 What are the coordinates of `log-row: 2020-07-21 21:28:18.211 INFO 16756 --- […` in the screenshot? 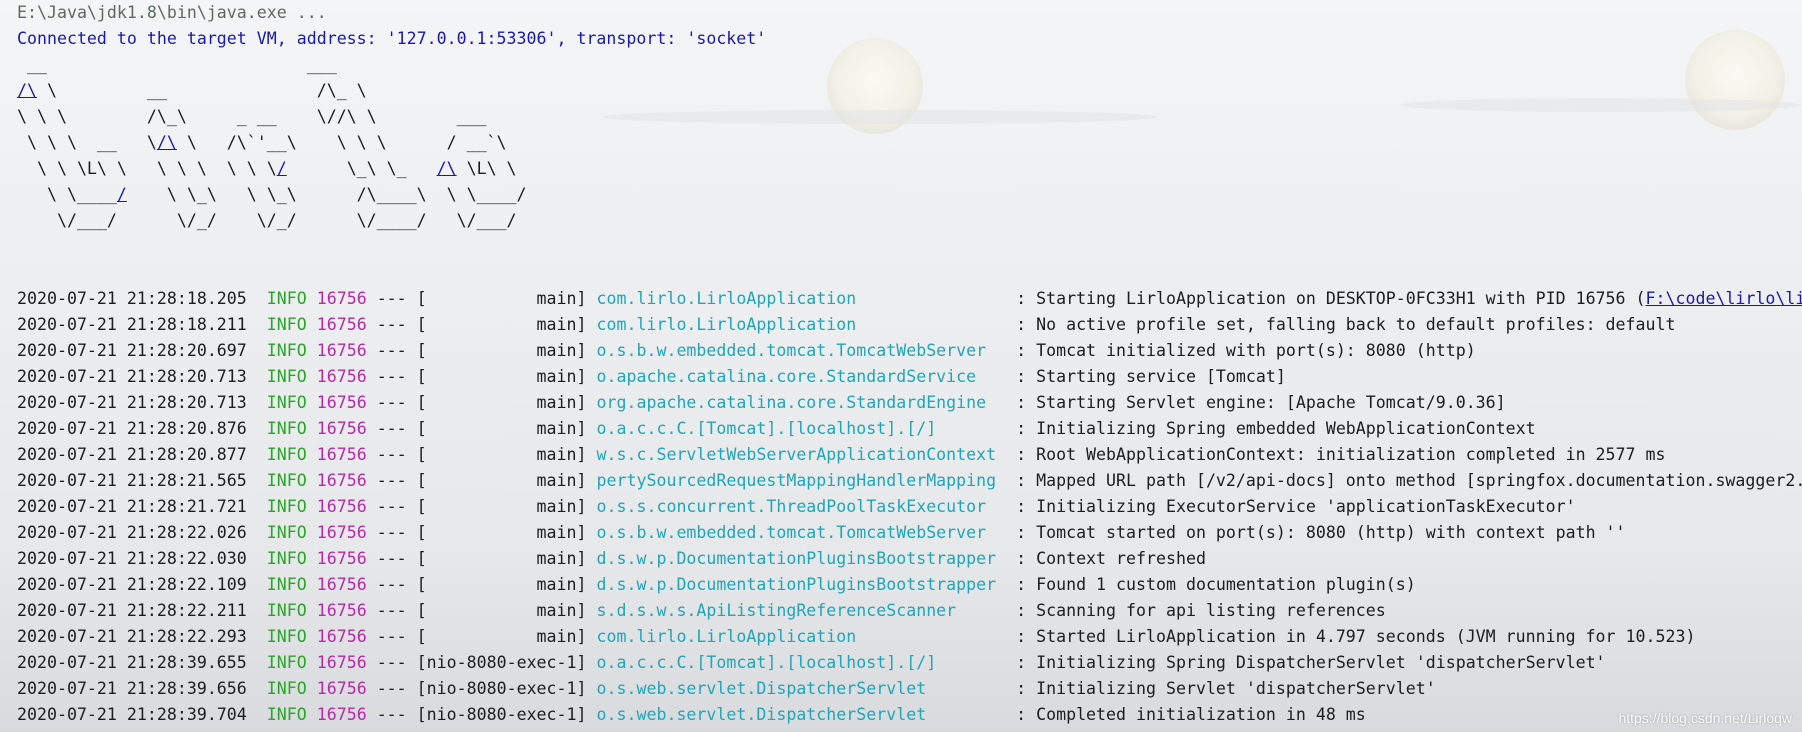 It's located at (909, 325).